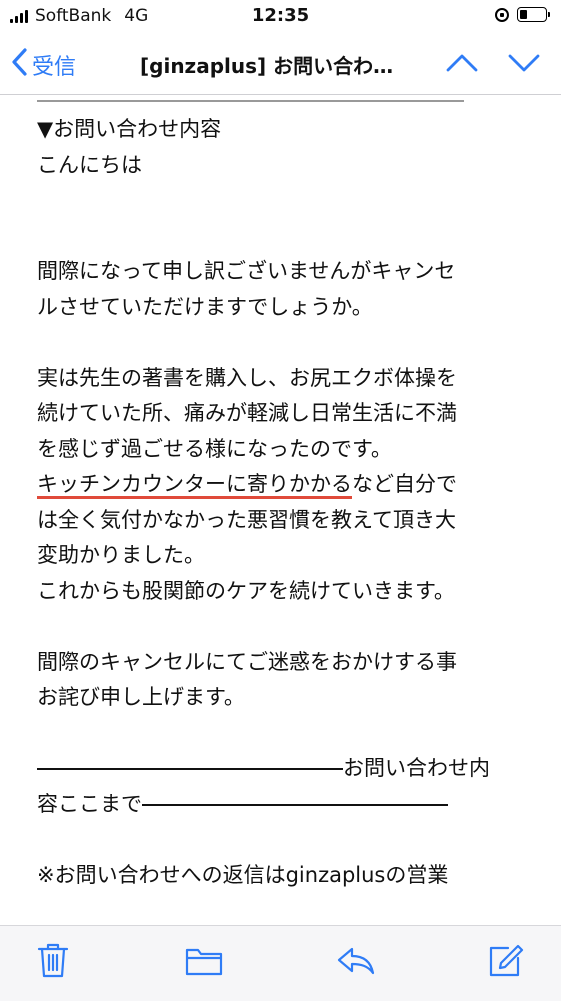 The width and height of the screenshot is (561, 1001). Describe the element at coordinates (356, 963) in the screenshot. I see `reply-icon` at that location.